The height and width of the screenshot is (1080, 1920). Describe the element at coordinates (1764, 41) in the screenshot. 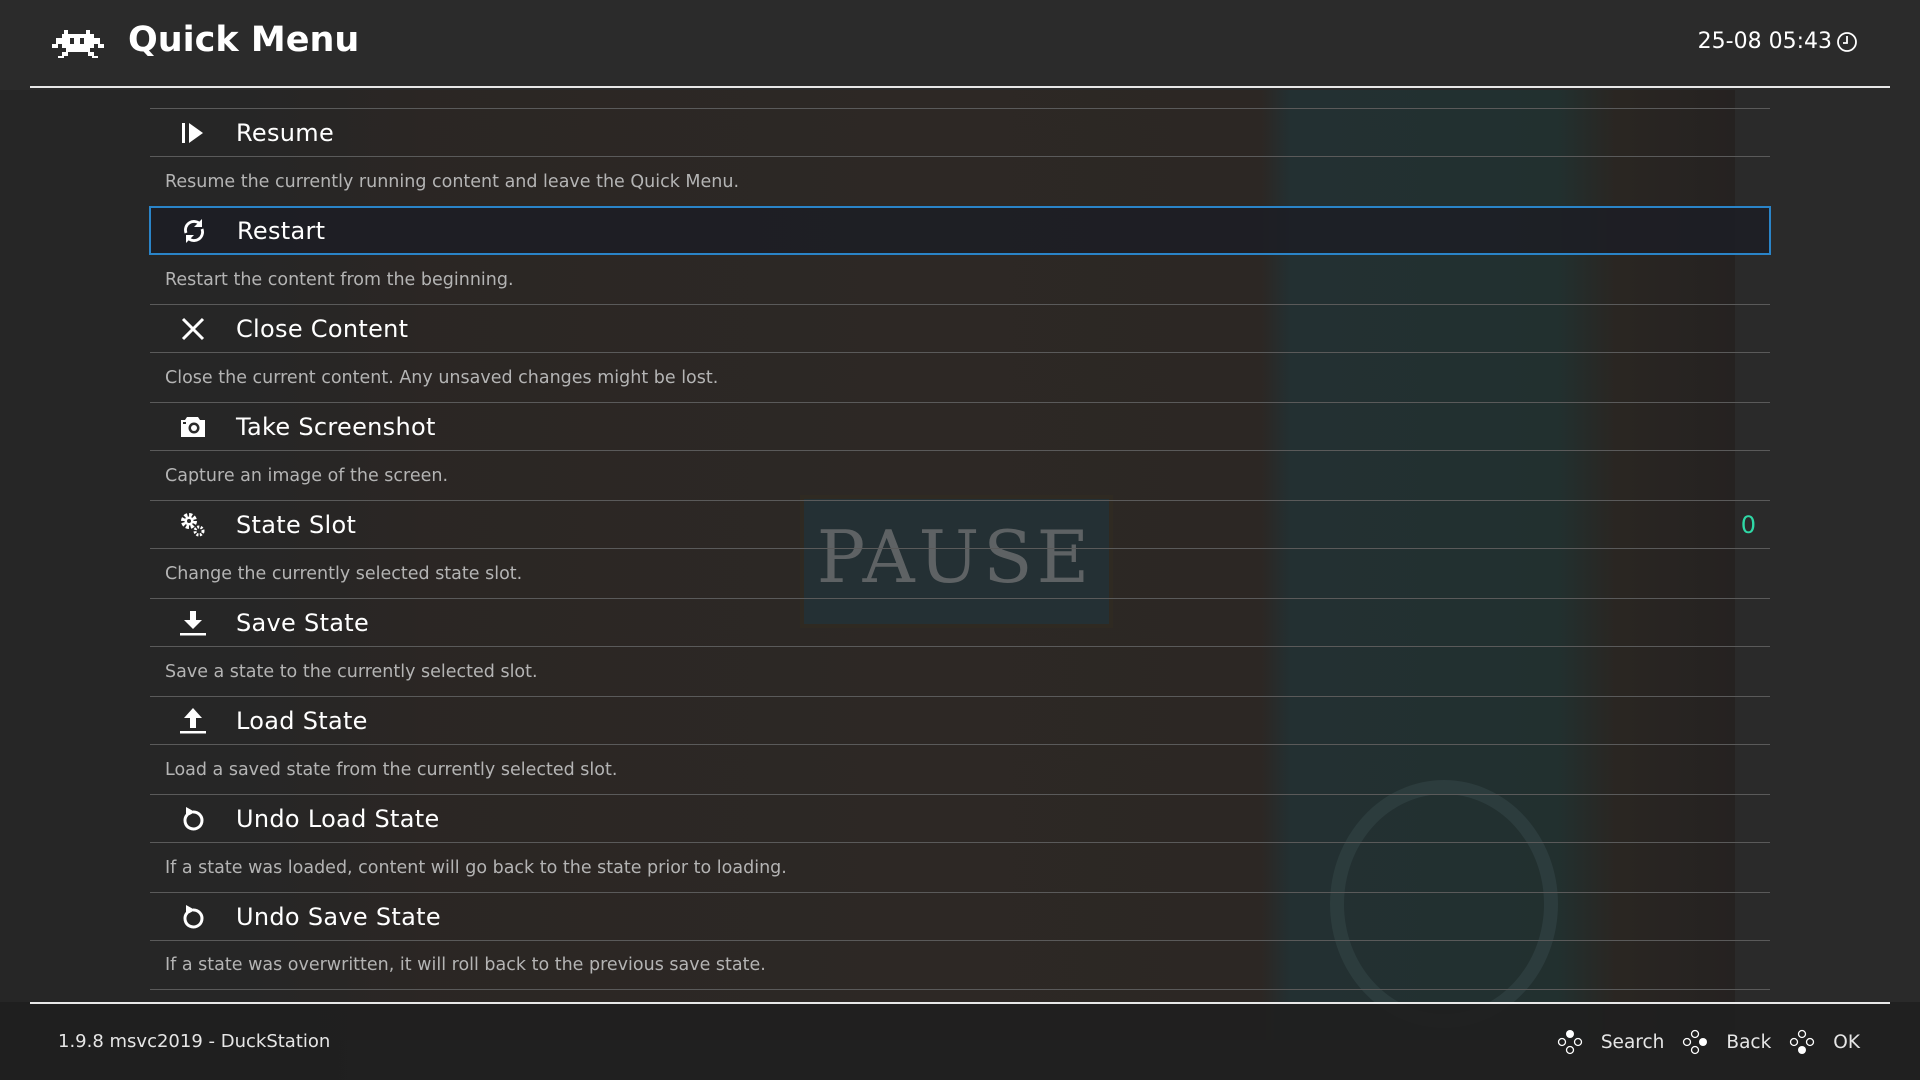

I see `datetime: 25-08 05:43` at that location.